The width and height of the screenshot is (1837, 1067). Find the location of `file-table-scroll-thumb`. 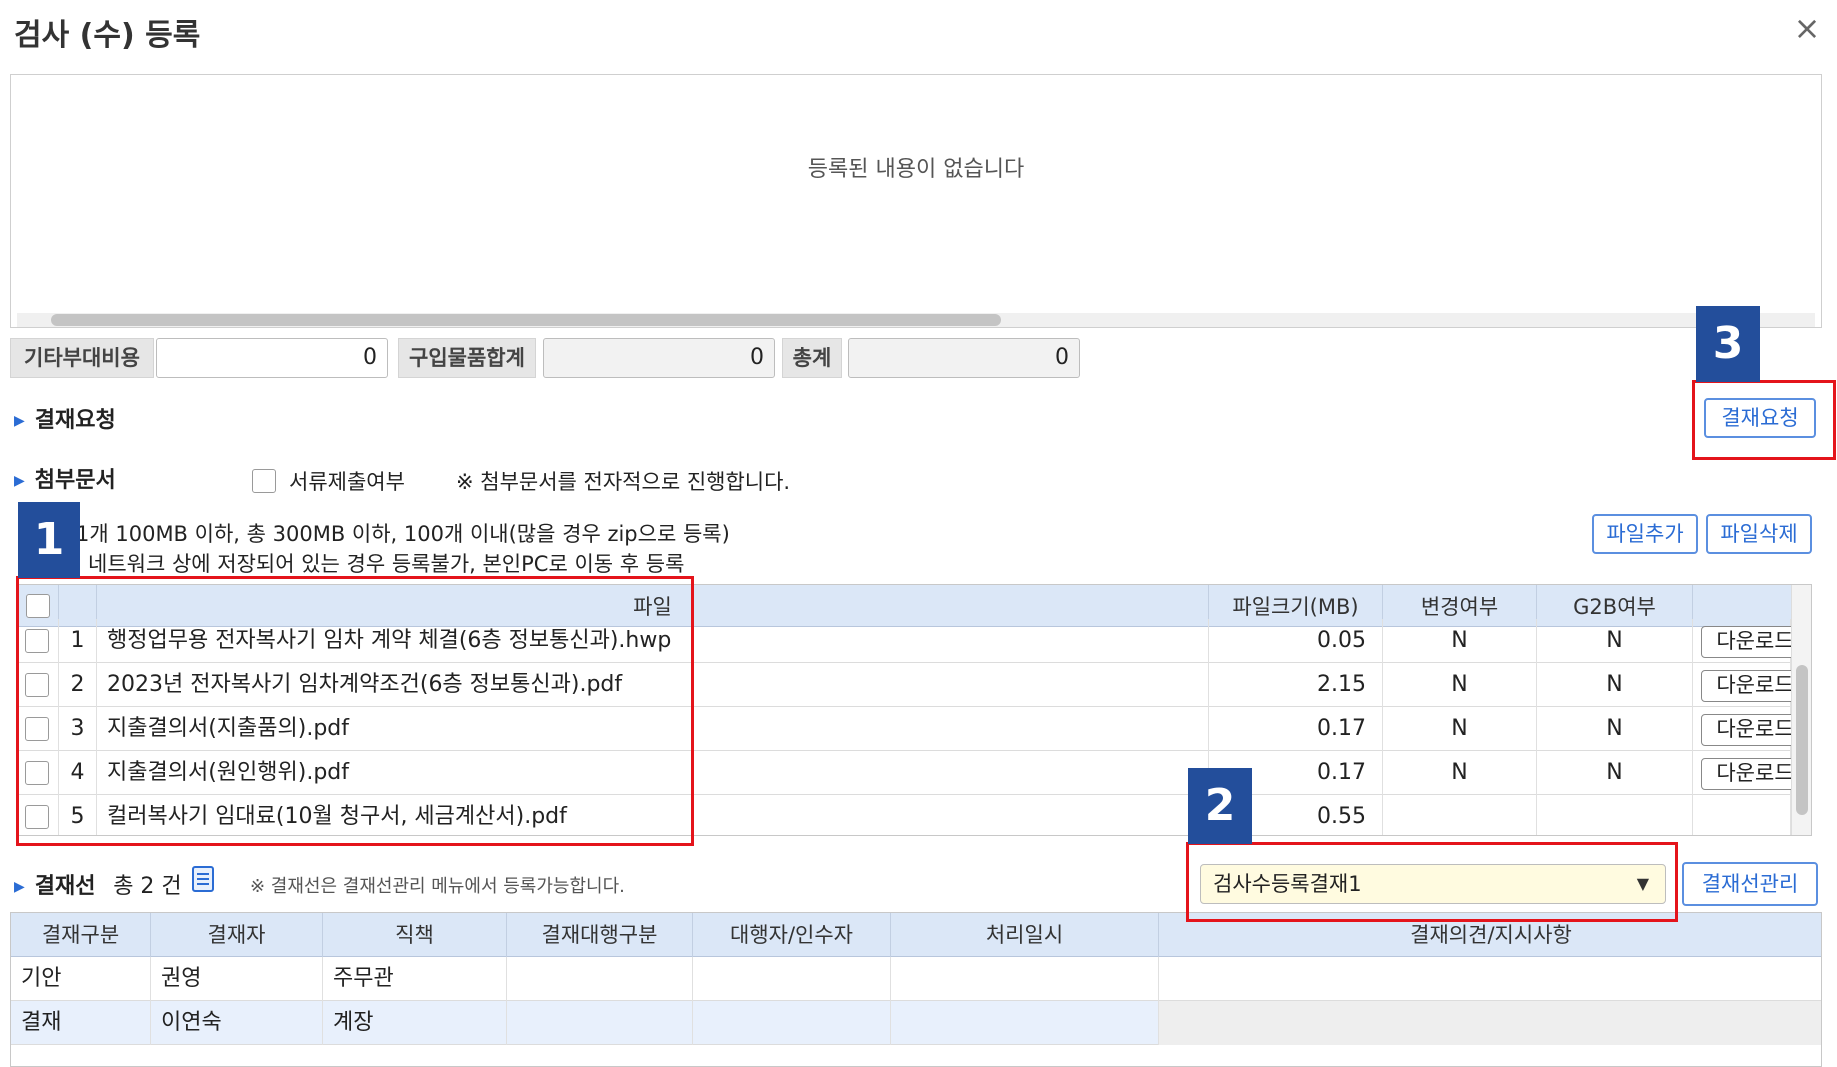

file-table-scroll-thumb is located at coordinates (1802, 740).